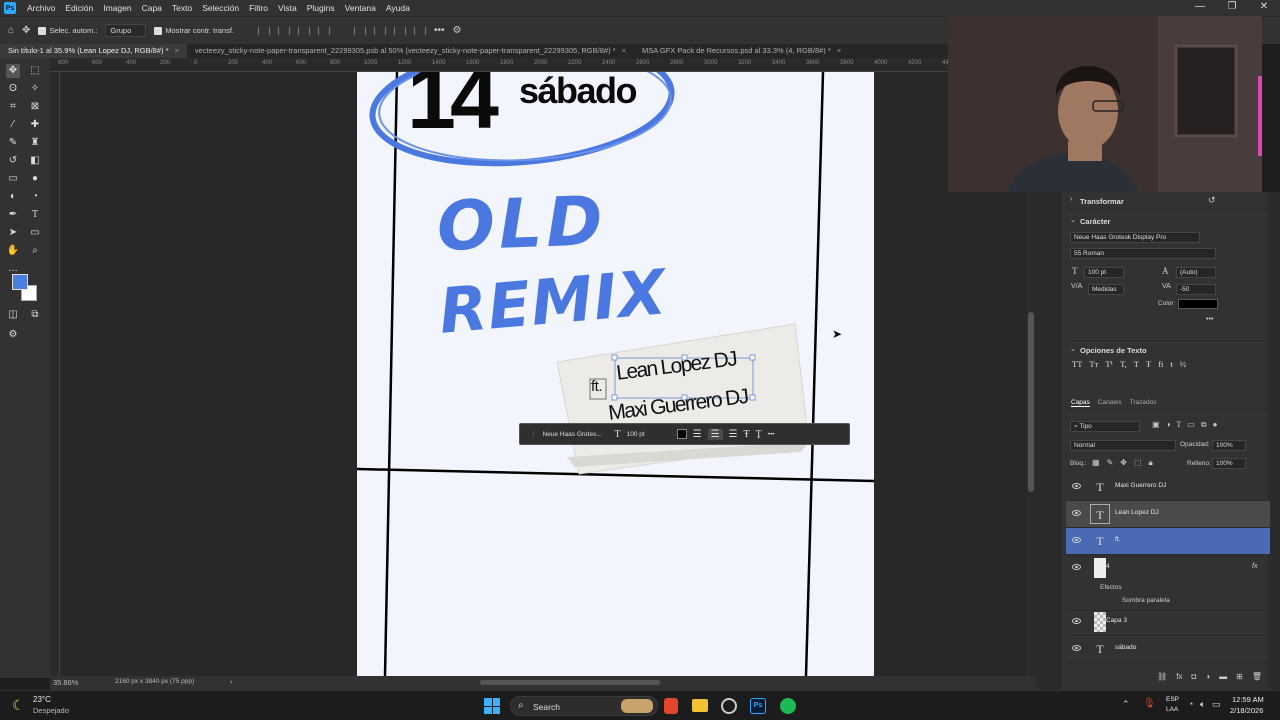 This screenshot has width=1280, height=720. I want to click on filter-toggle-icon: ●, so click(1215, 425).